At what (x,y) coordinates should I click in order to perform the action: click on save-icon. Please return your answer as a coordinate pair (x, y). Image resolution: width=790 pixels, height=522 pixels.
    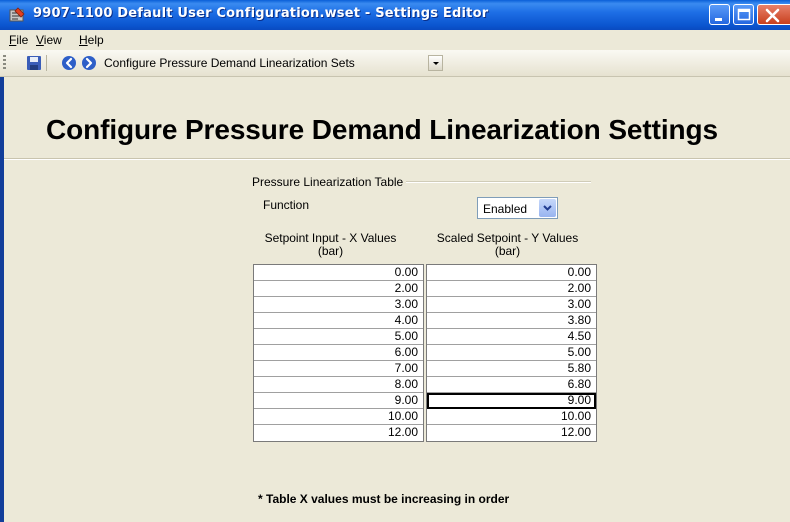
    Looking at the image, I should click on (34, 63).